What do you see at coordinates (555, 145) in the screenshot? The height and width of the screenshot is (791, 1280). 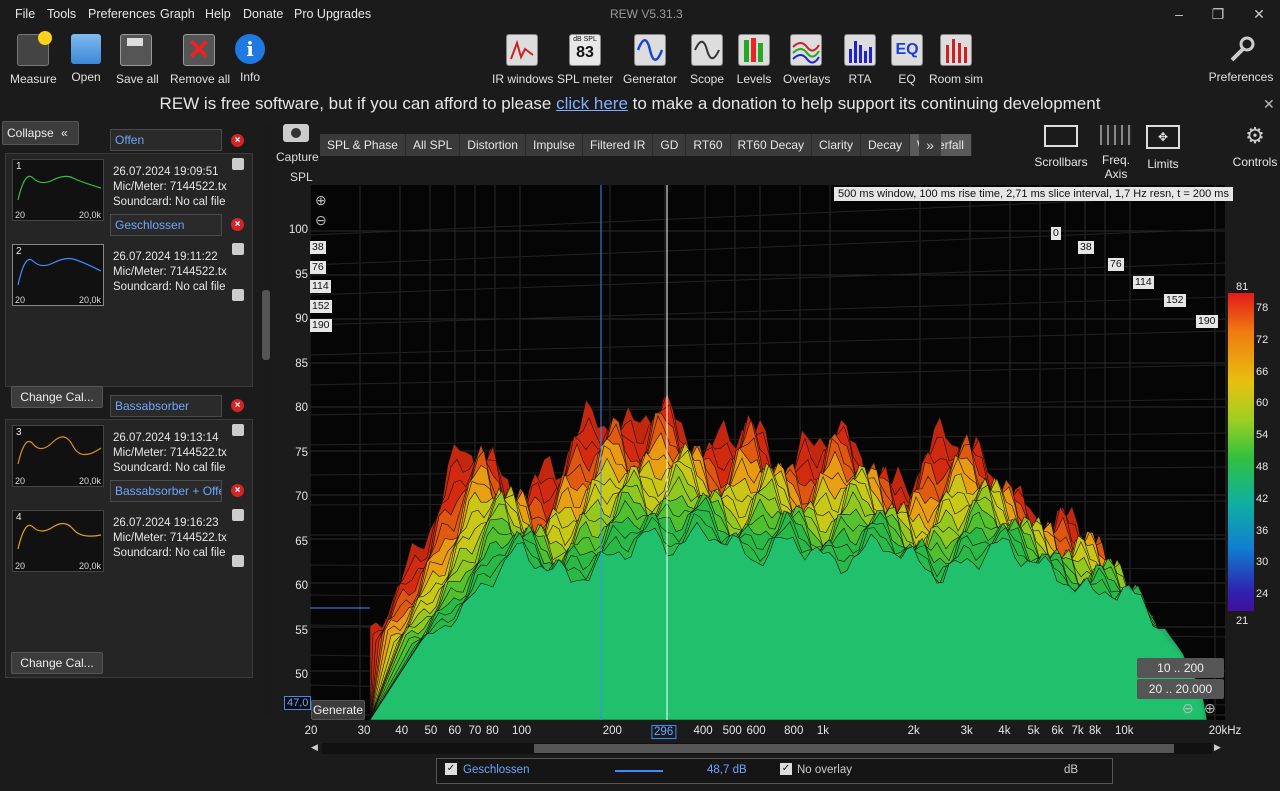 I see `tab-impulse: Impulse` at bounding box center [555, 145].